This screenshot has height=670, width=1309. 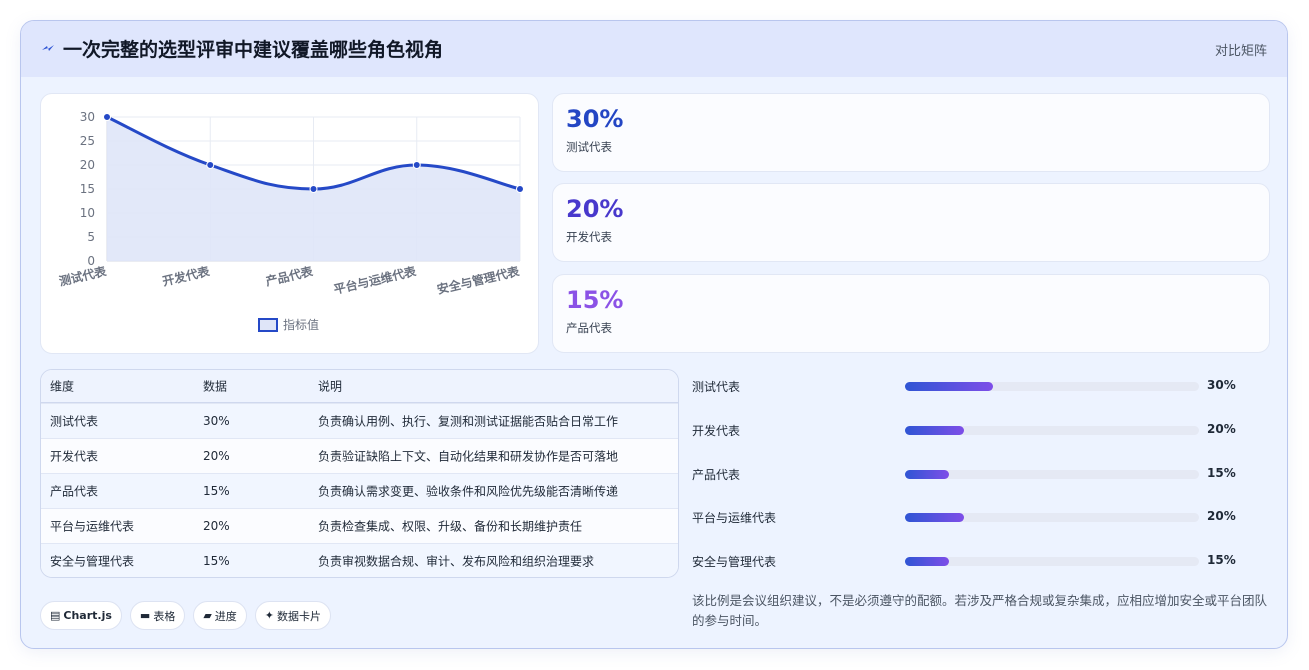 I want to click on table-header-row: 维度 数据 说明, so click(x=359, y=386).